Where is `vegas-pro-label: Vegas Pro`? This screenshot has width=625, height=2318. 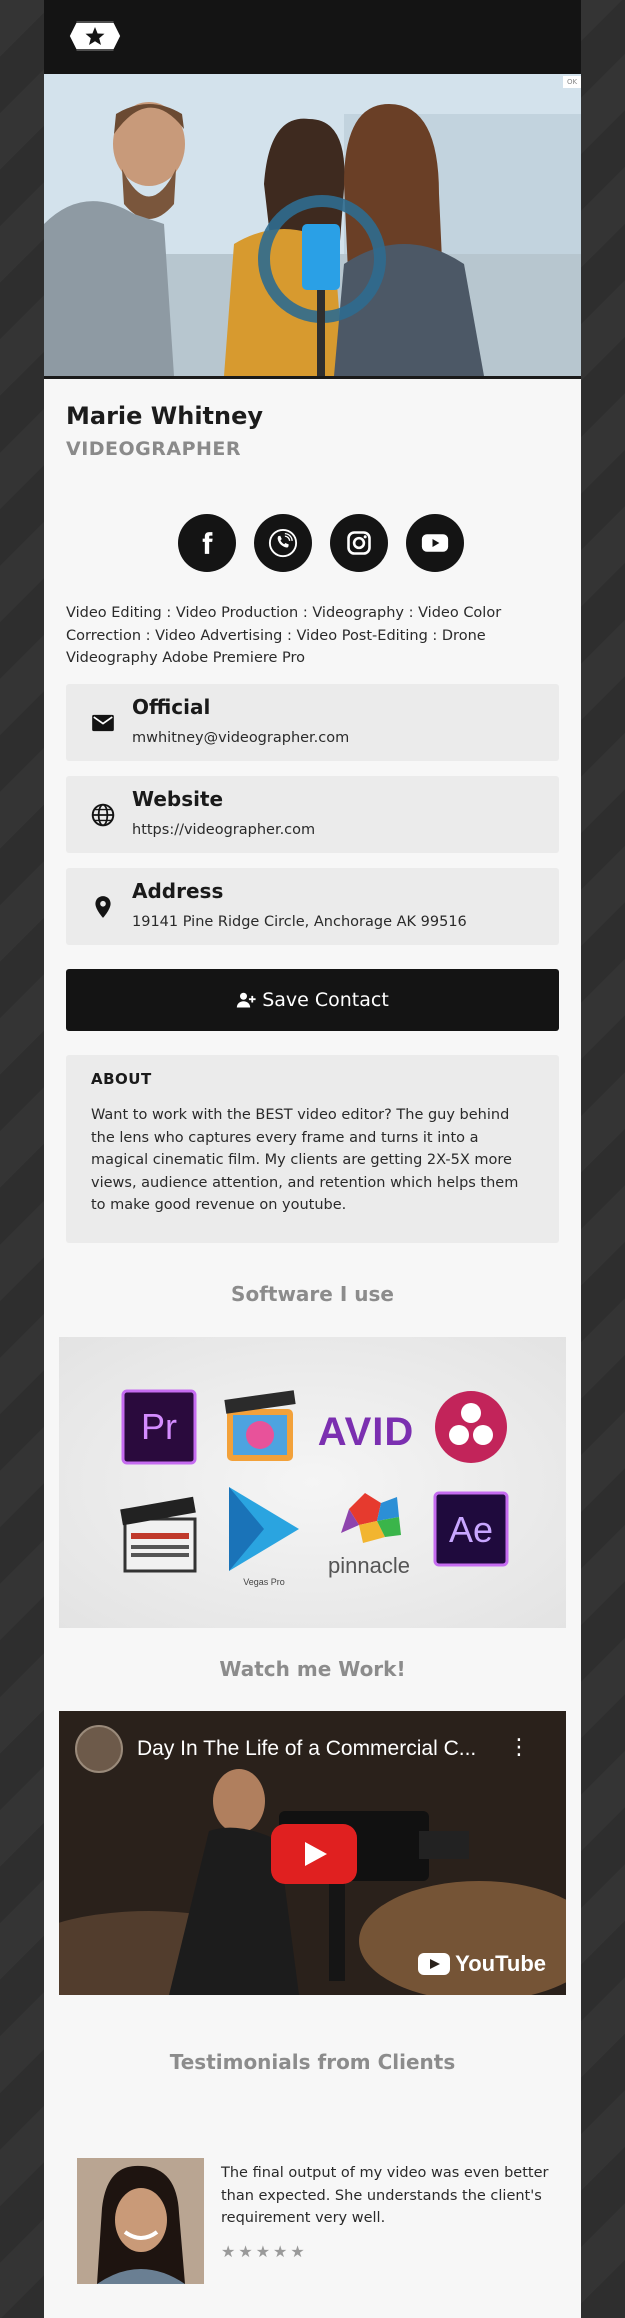 vegas-pro-label: Vegas Pro is located at coordinates (264, 1582).